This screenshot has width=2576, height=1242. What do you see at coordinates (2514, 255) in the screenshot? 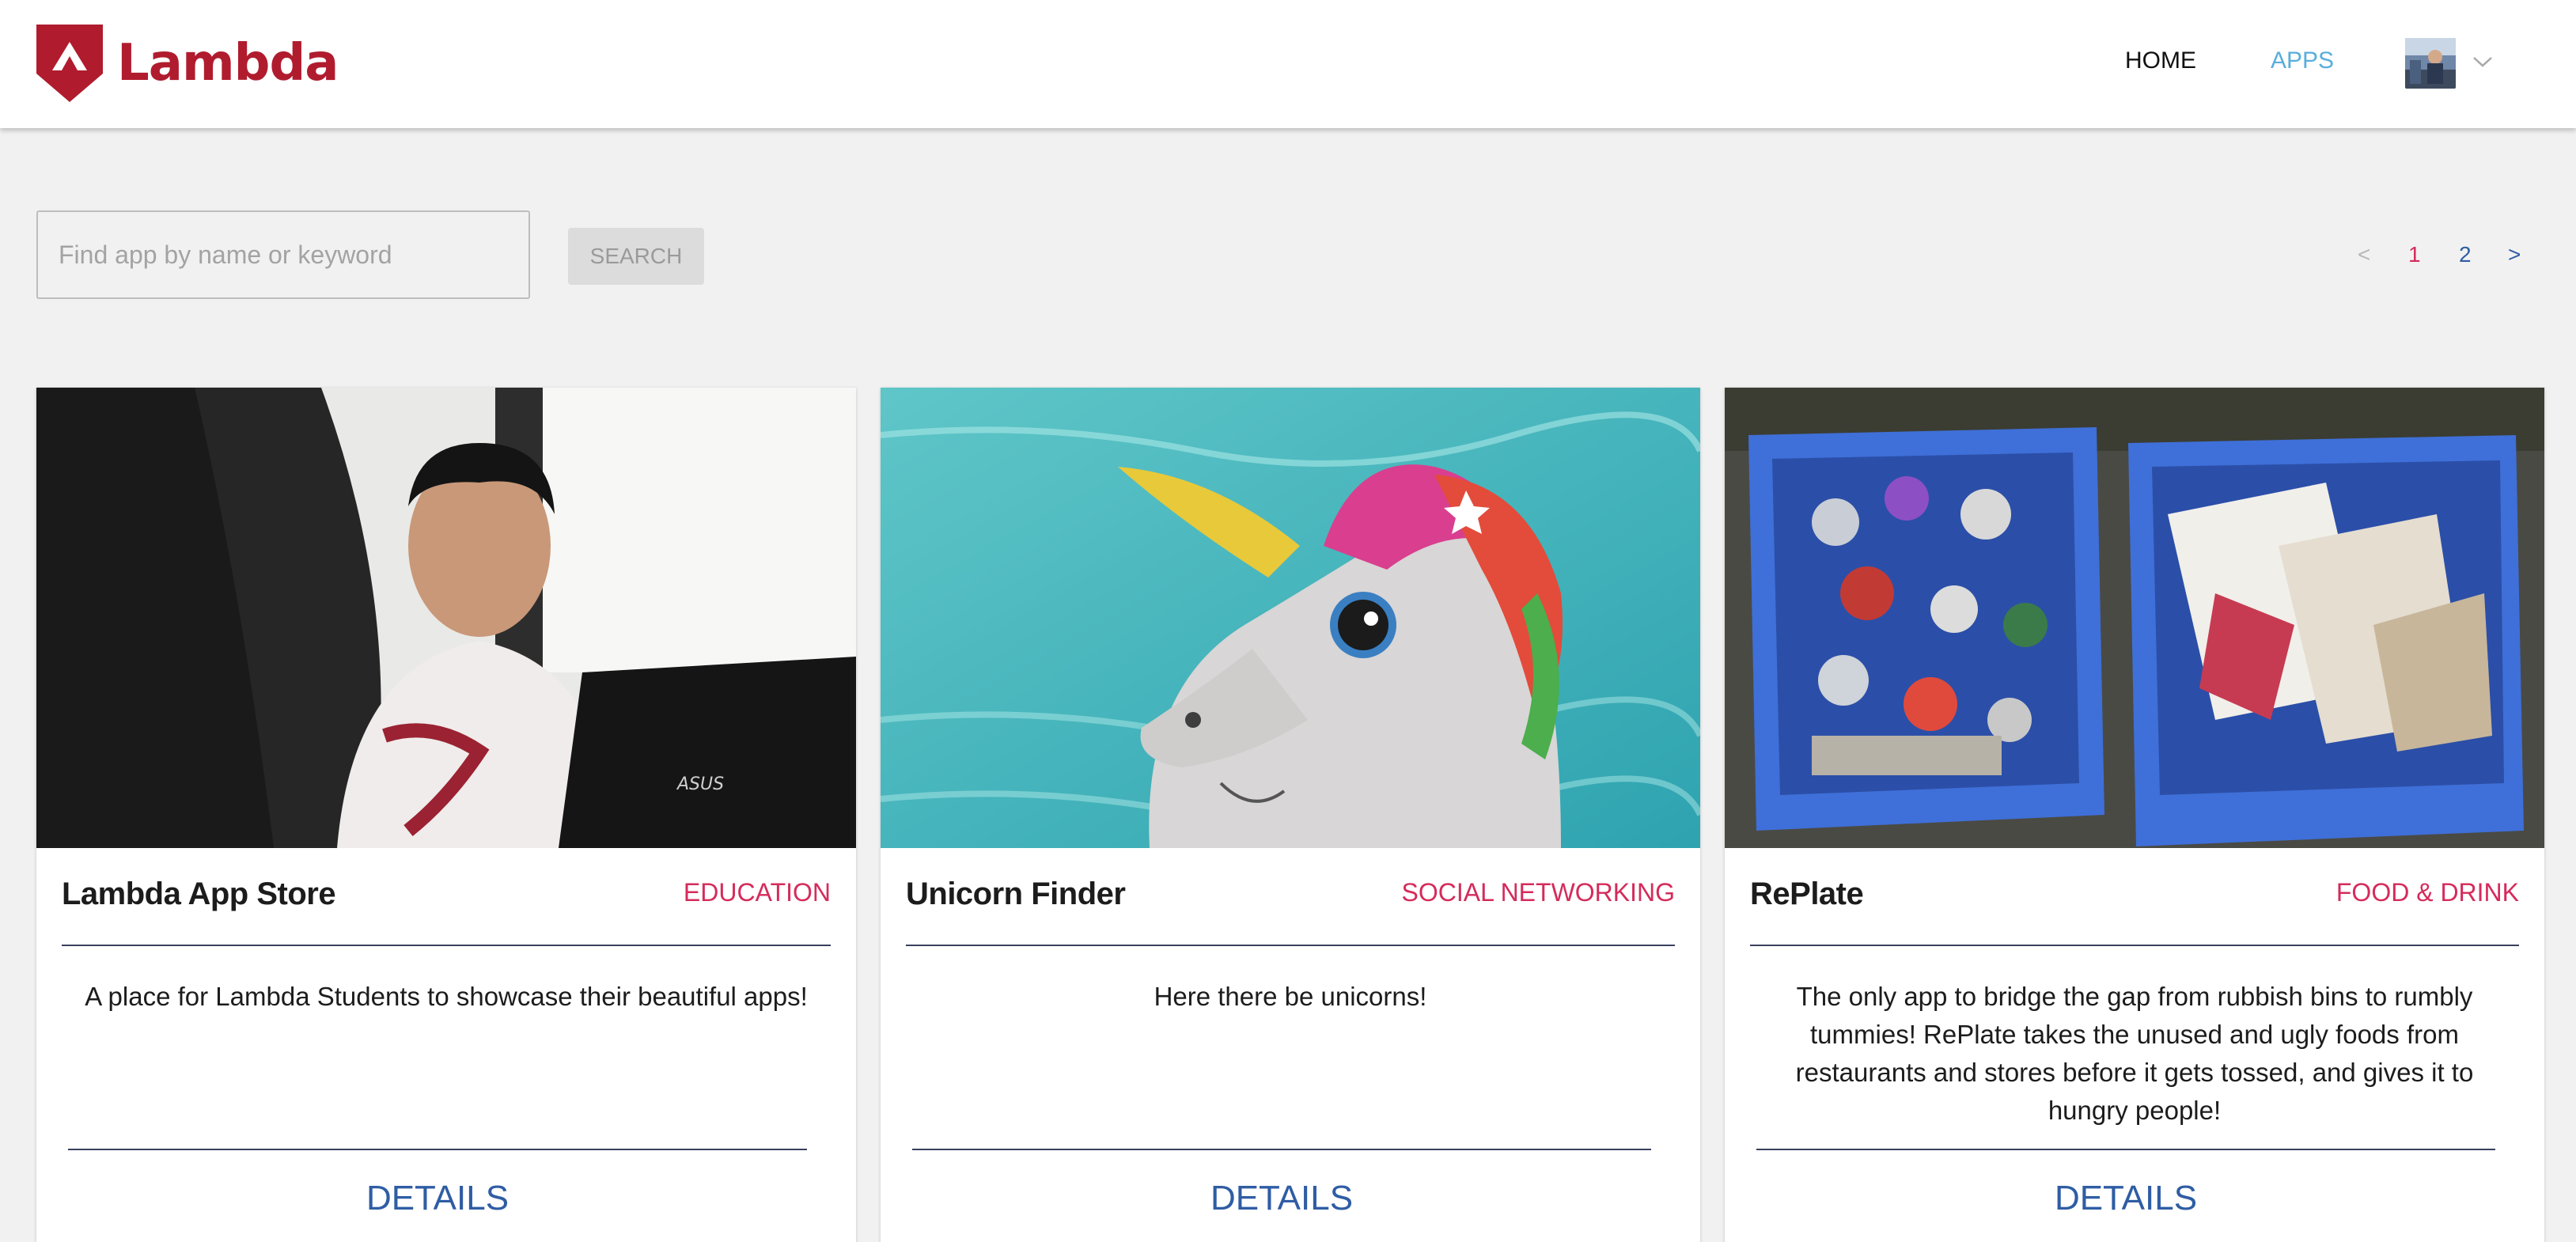
I see `pagination-next: >` at bounding box center [2514, 255].